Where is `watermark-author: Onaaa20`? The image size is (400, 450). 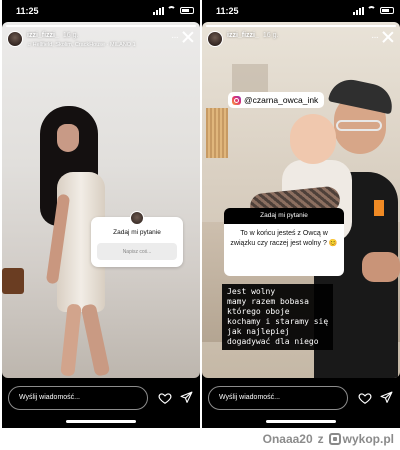
watermark-author: Onaaa20 is located at coordinates (287, 439).